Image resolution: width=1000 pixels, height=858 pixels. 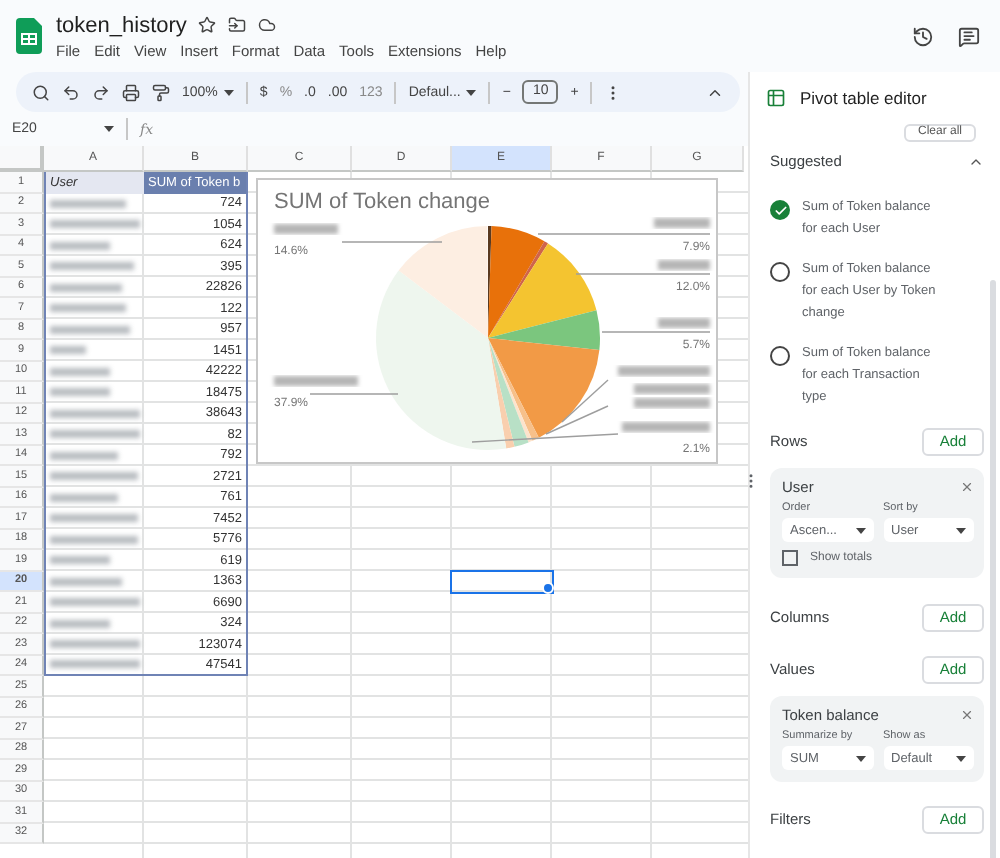 What do you see at coordinates (267, 25) in the screenshot?
I see `cloud-icon` at bounding box center [267, 25].